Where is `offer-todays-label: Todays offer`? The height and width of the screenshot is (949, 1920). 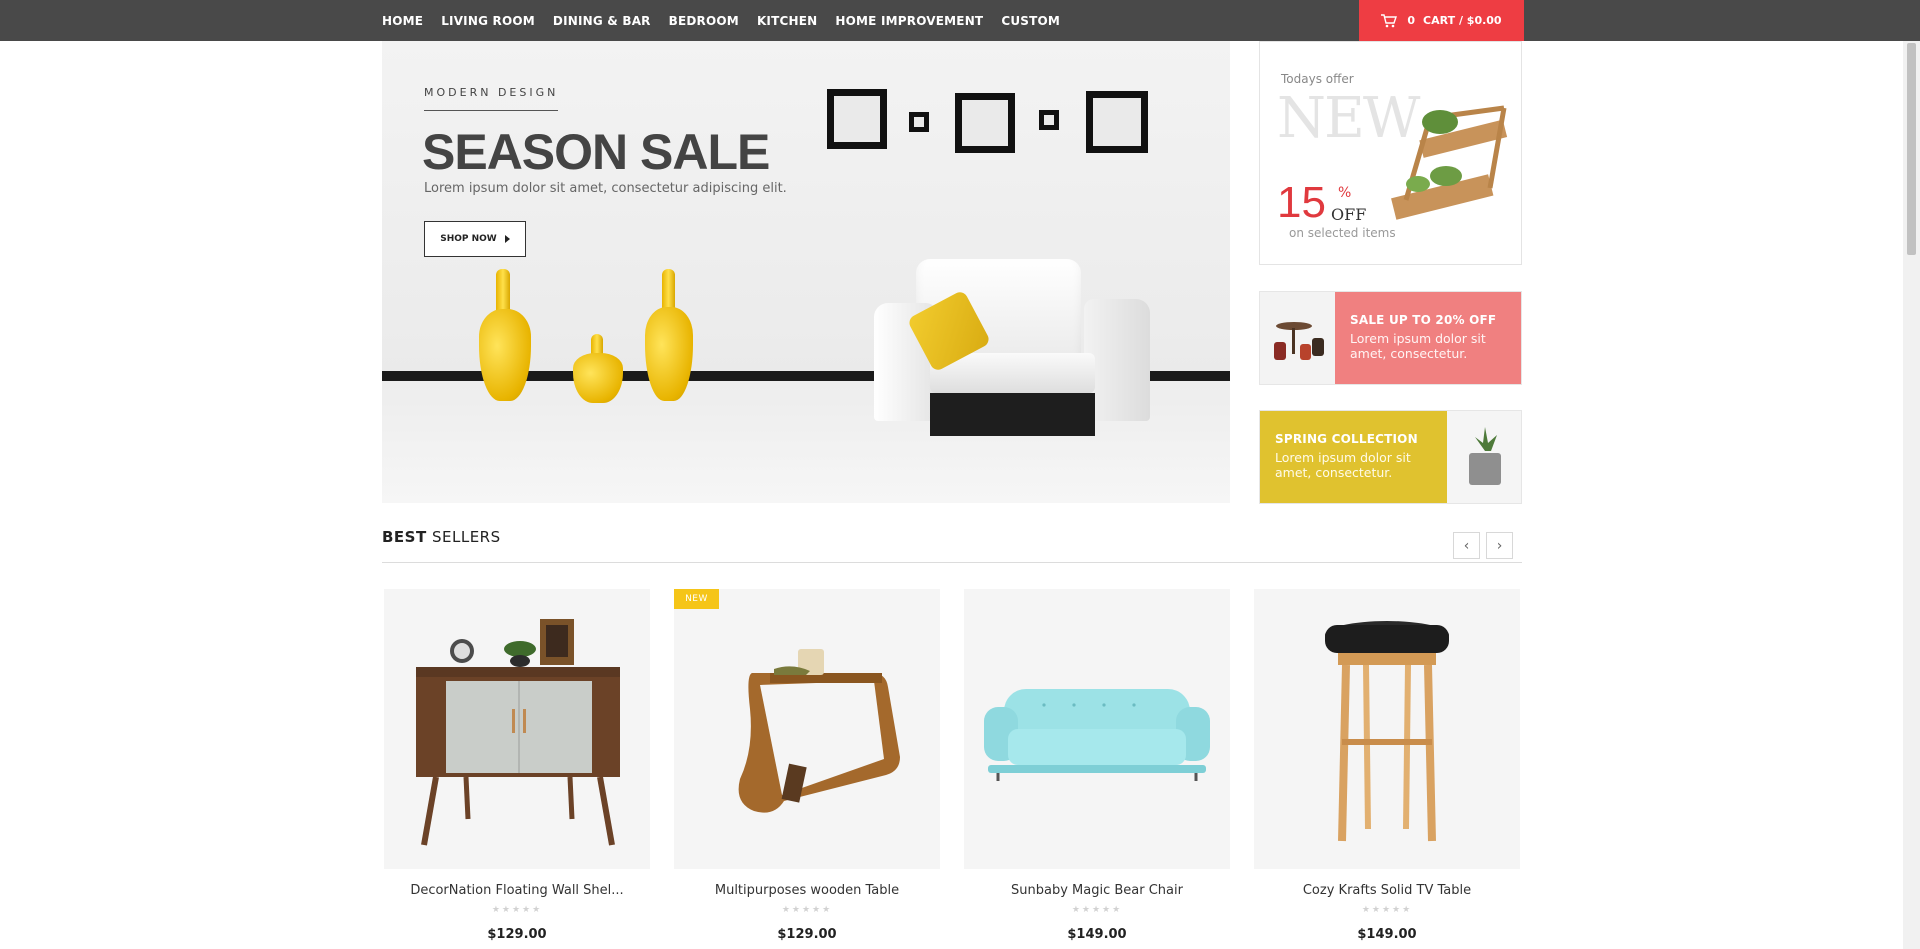
offer-todays-label: Todays offer is located at coordinates (1317, 79).